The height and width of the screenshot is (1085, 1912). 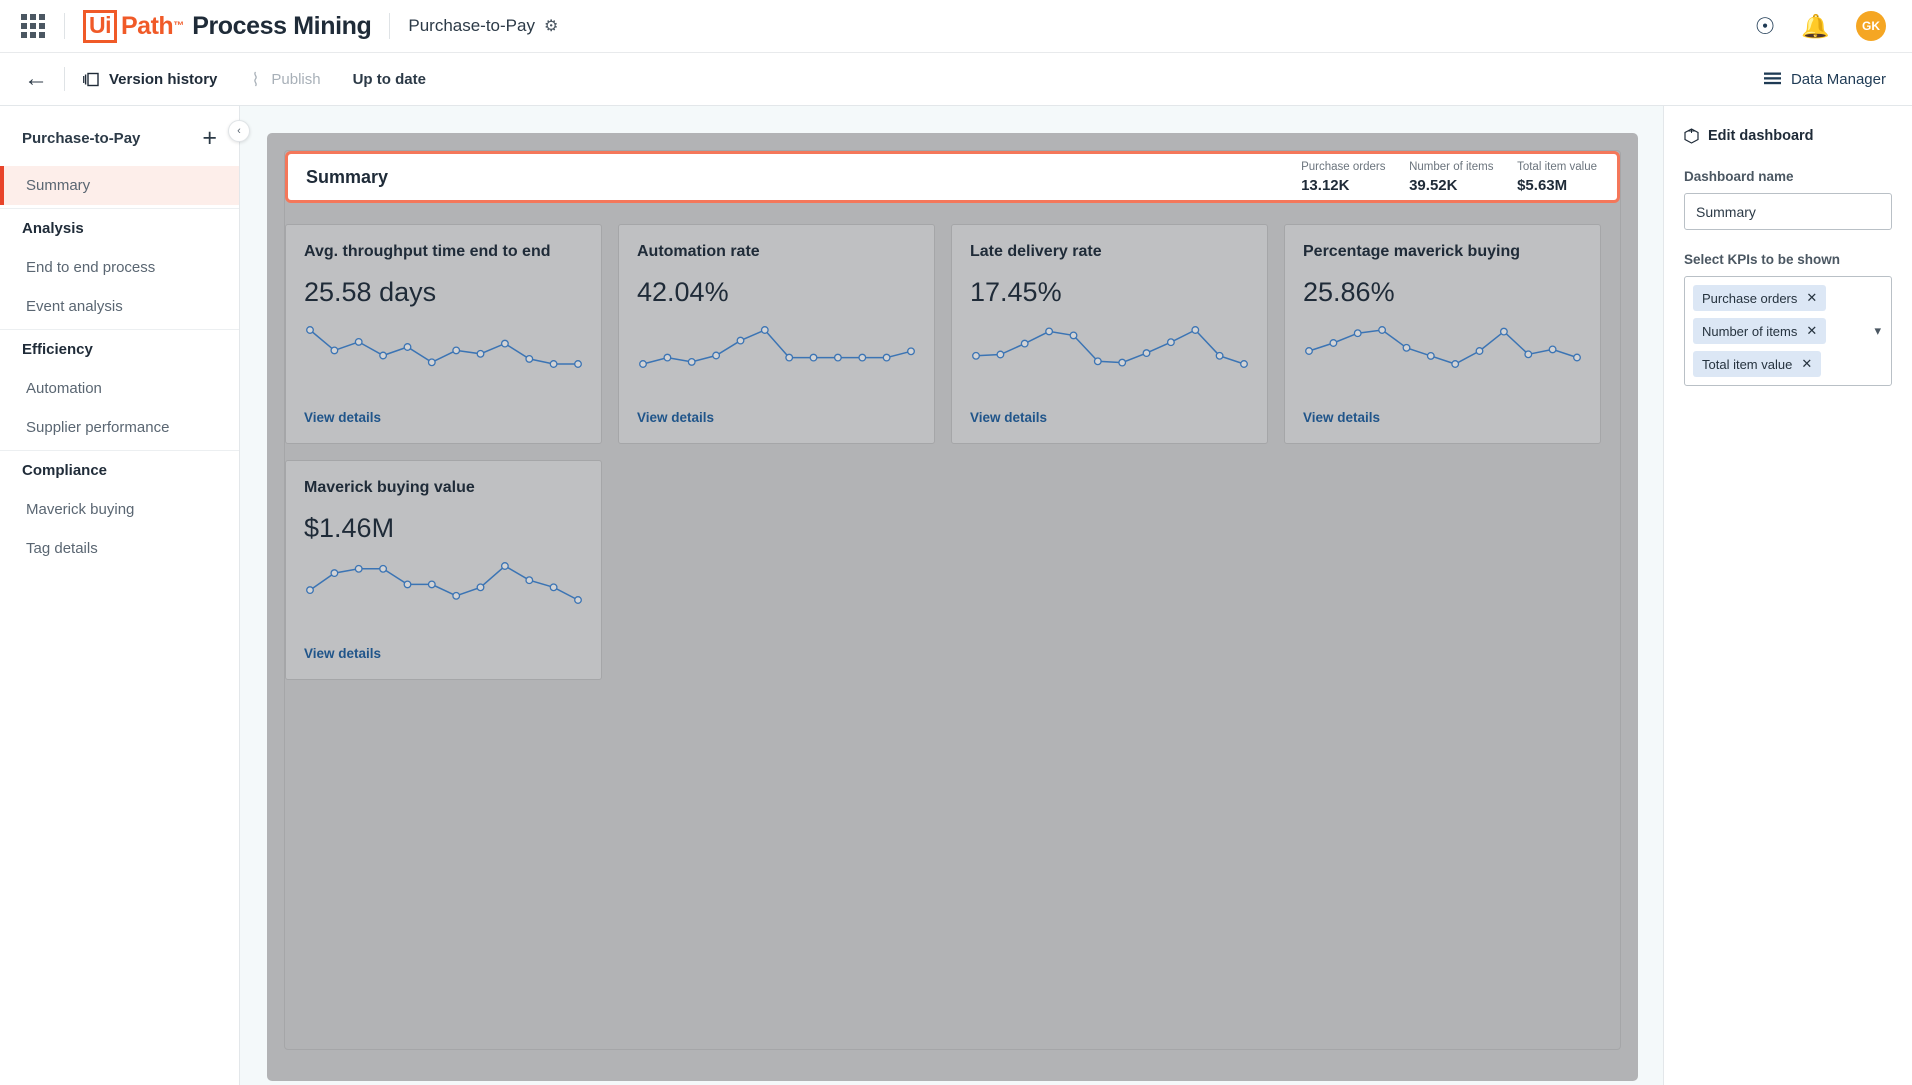 I want to click on top-bar-actions: ☉ 🔔 GK, so click(x=1820, y=26).